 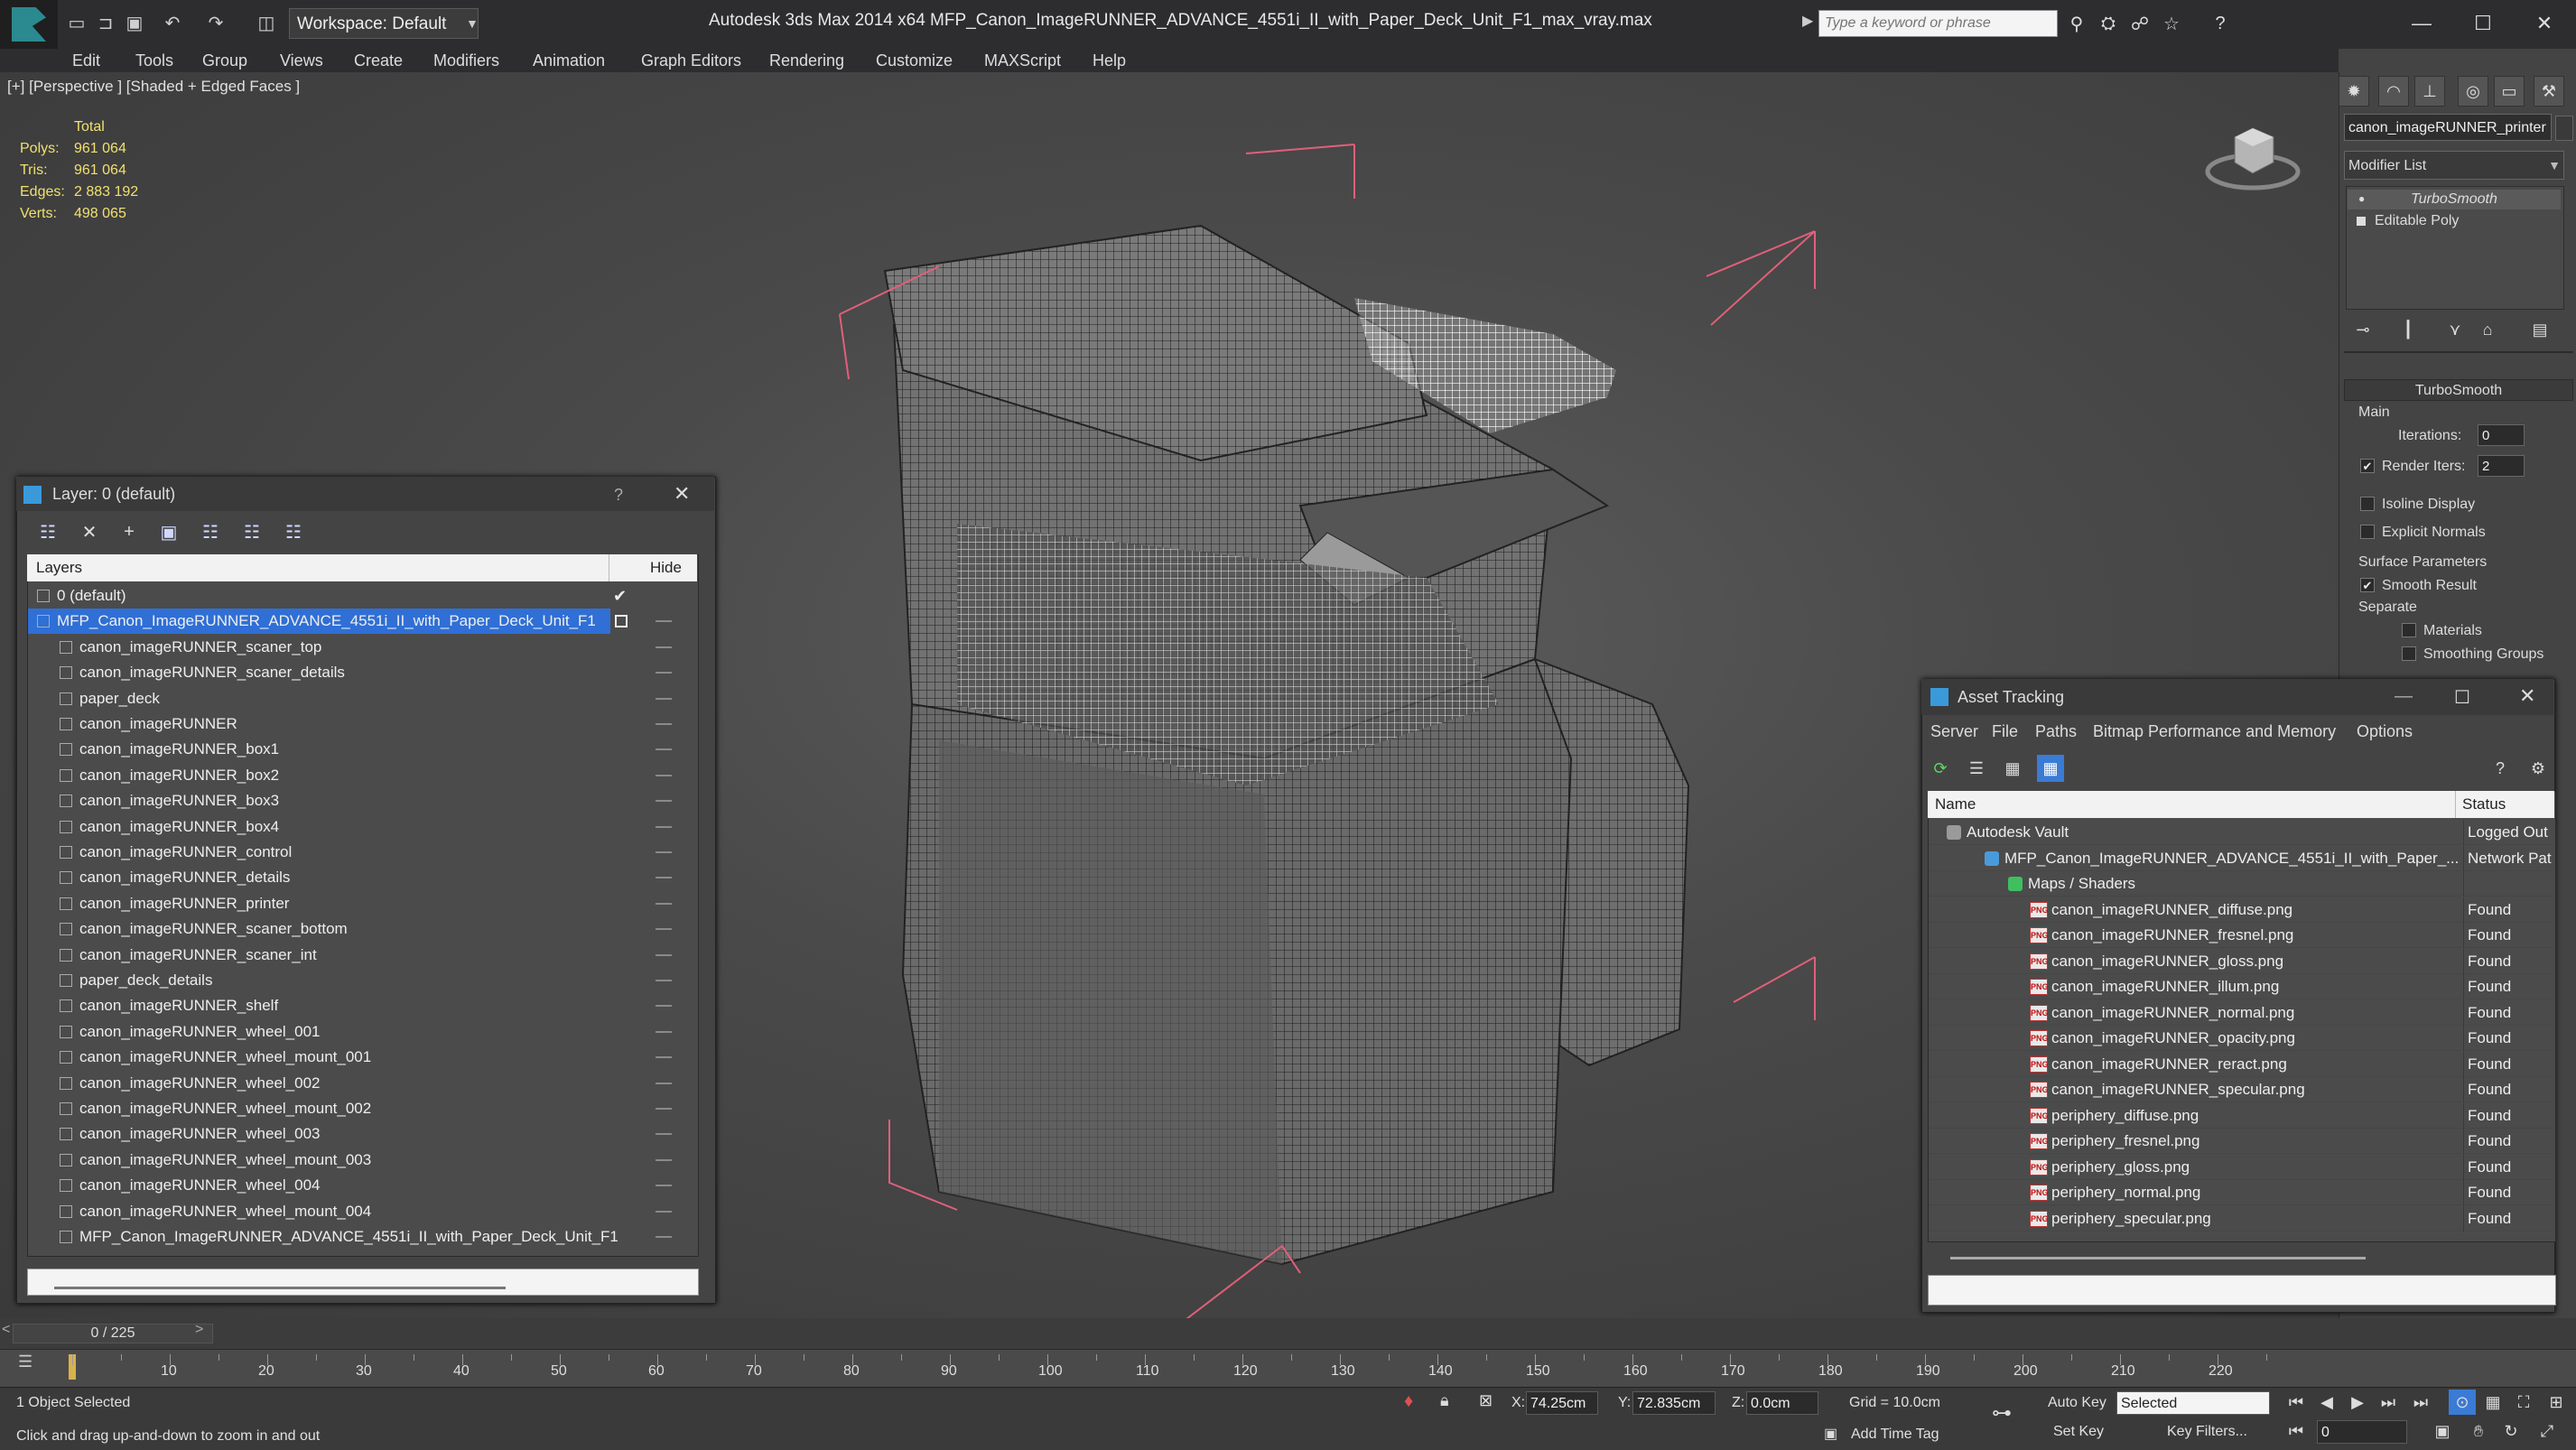 What do you see at coordinates (2241, 1064) in the screenshot?
I see `asset-row: PNG canon_imageRUNNER_reract.png Found` at bounding box center [2241, 1064].